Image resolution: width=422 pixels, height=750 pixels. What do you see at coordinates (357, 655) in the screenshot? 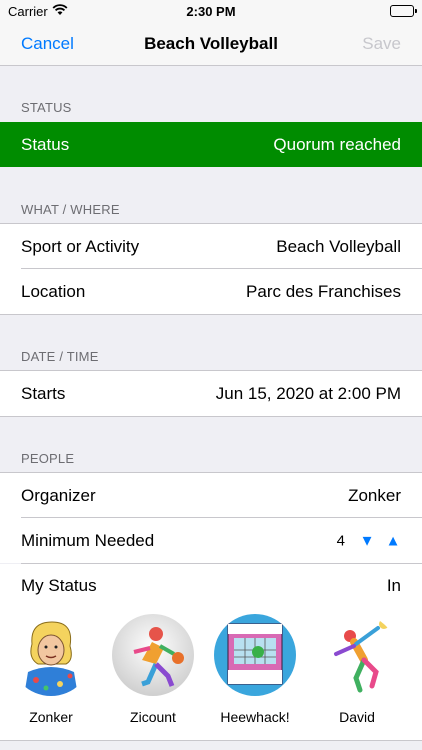
I see `volleyball-player-avatar-icon` at bounding box center [357, 655].